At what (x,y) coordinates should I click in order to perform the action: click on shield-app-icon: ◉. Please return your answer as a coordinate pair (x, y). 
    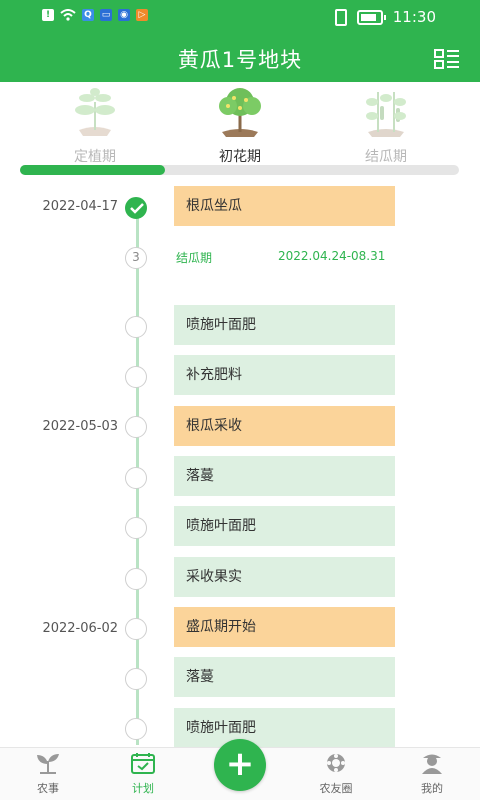
    Looking at the image, I should click on (124, 15).